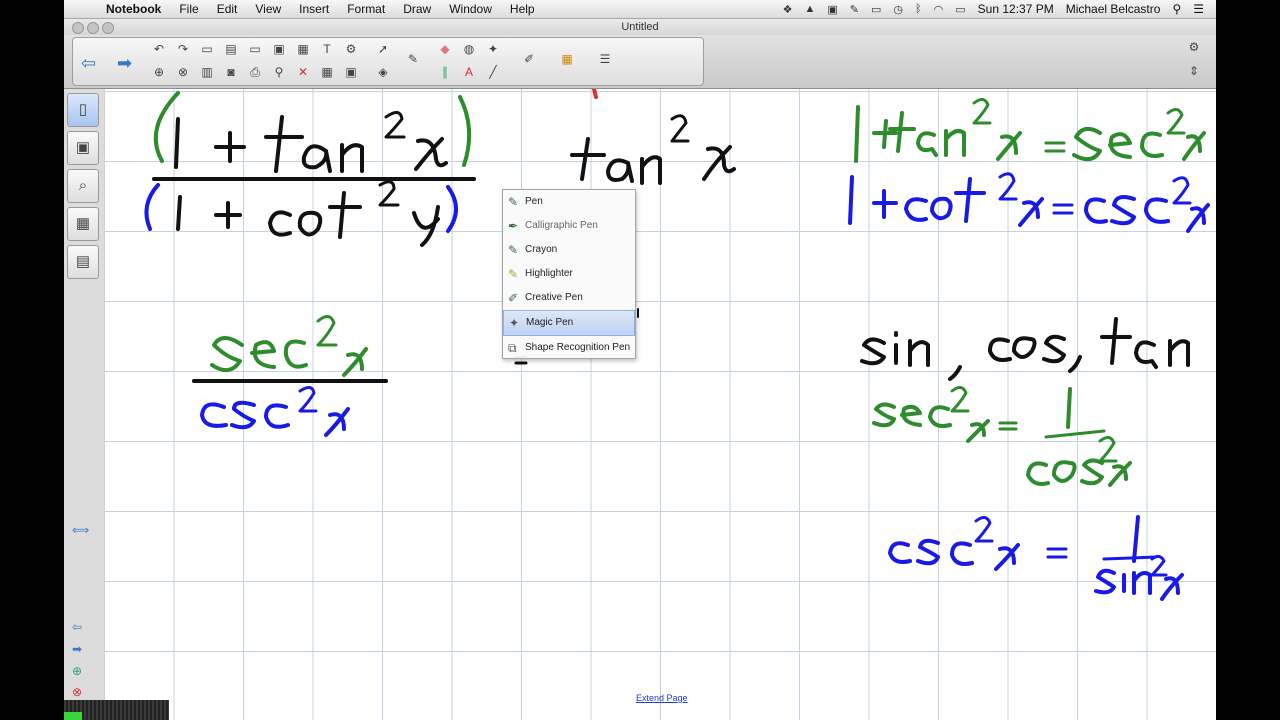 The width and height of the screenshot is (1280, 720). What do you see at coordinates (93, 28) in the screenshot?
I see `minimize-window-icon` at bounding box center [93, 28].